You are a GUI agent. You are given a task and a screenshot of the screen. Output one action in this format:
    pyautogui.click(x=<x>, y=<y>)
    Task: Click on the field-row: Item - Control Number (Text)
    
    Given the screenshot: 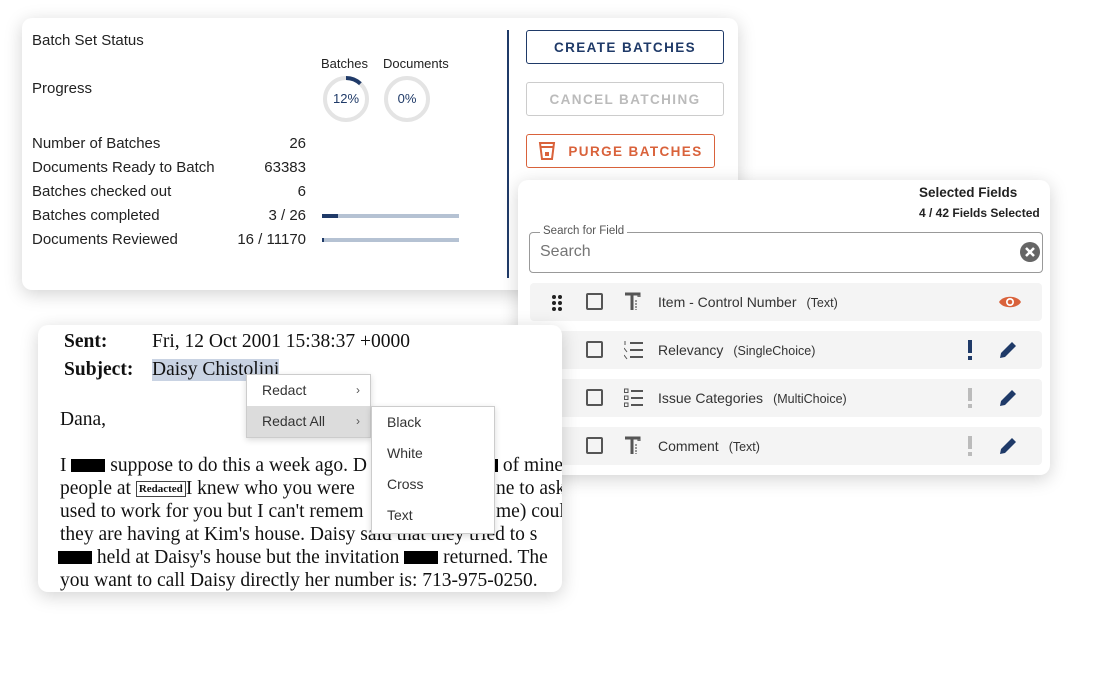 What is the action you would take?
    pyautogui.click(x=786, y=302)
    